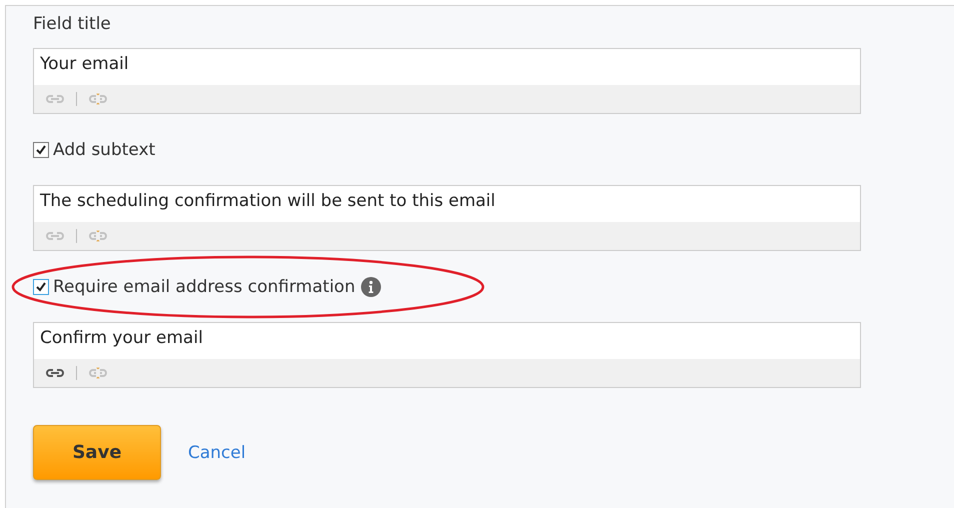 The width and height of the screenshot is (954, 508). Describe the element at coordinates (72, 25) in the screenshot. I see `field-title-label: Field title` at that location.